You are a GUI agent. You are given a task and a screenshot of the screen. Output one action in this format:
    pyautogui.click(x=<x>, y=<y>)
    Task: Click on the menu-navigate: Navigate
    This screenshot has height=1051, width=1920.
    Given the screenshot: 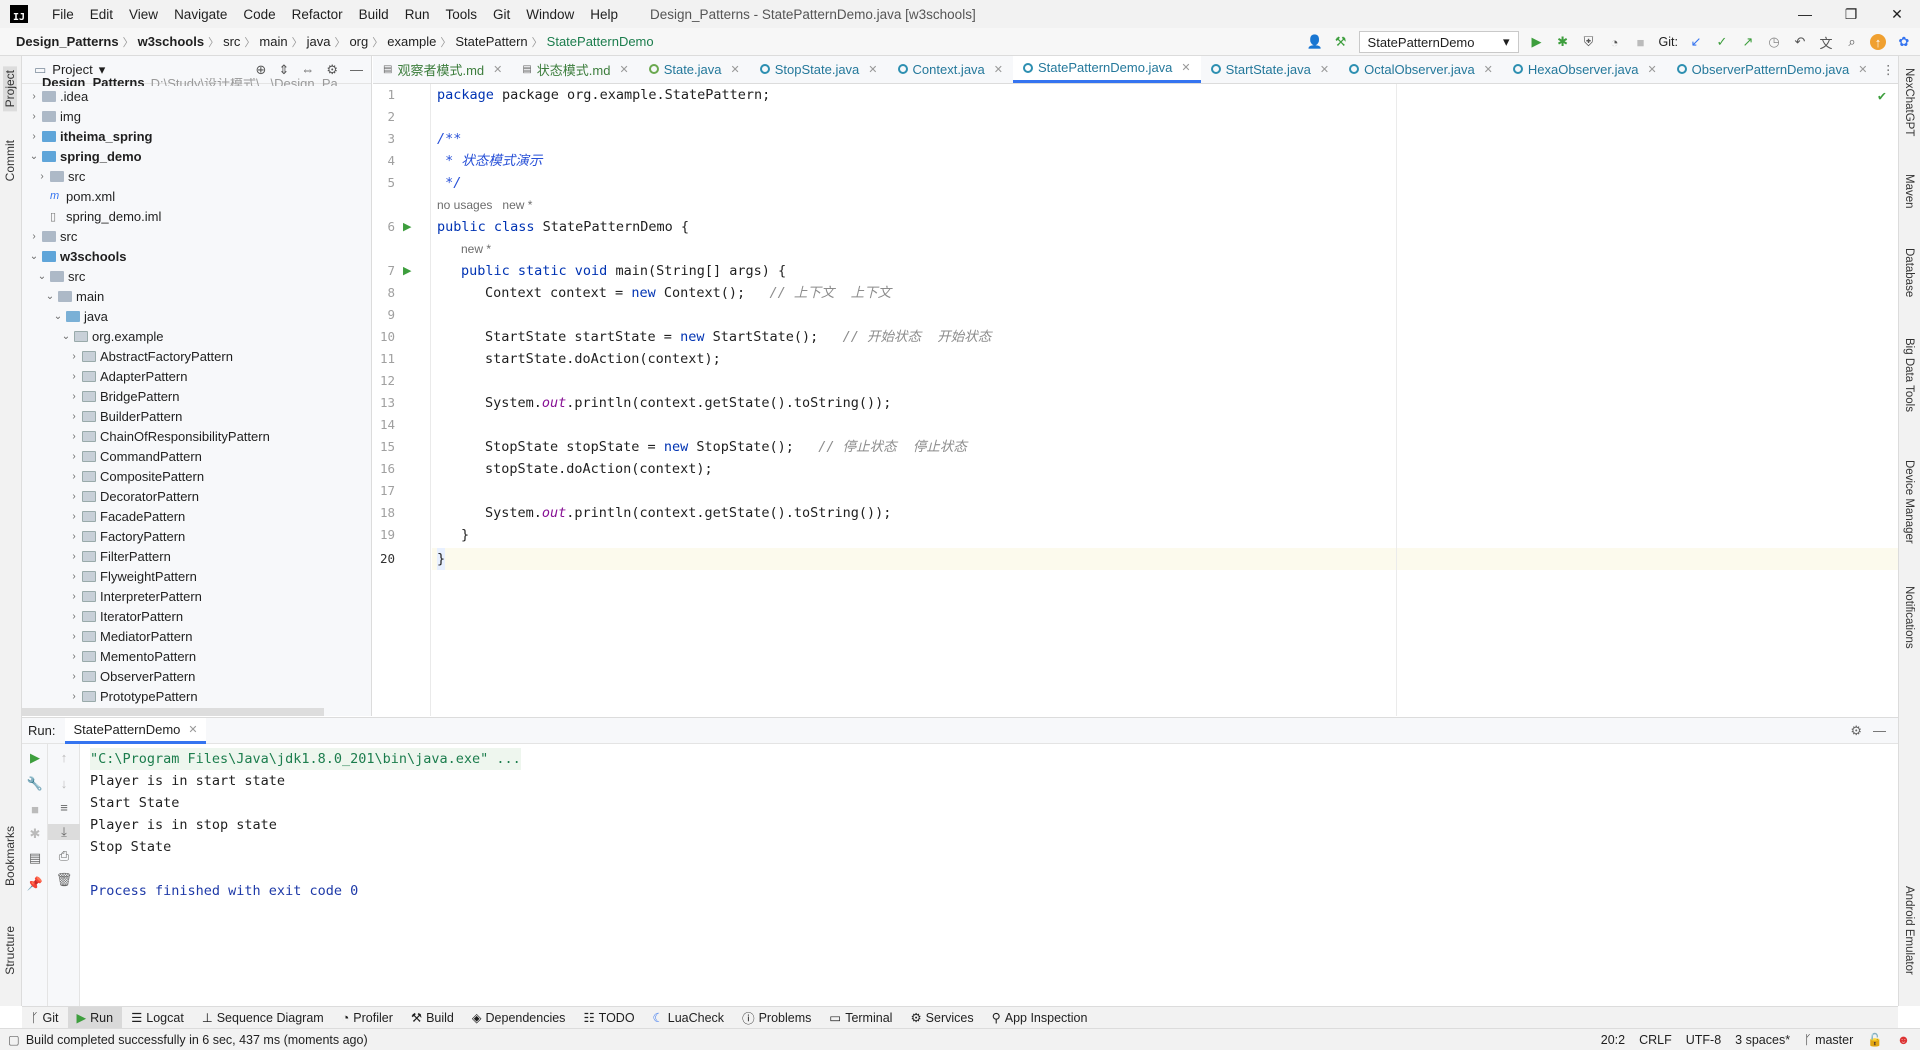 What is the action you would take?
    pyautogui.click(x=200, y=14)
    